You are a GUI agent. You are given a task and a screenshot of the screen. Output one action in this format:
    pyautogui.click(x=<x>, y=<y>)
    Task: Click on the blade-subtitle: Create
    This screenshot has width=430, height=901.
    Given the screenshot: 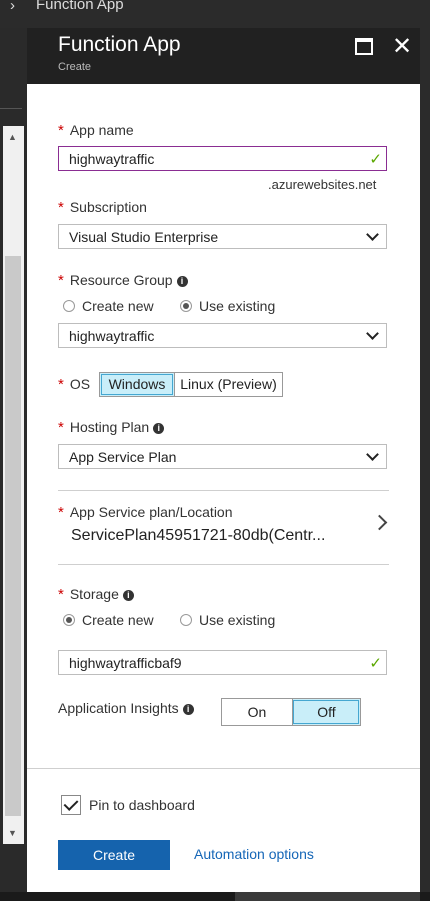 What is the action you would take?
    pyautogui.click(x=75, y=67)
    